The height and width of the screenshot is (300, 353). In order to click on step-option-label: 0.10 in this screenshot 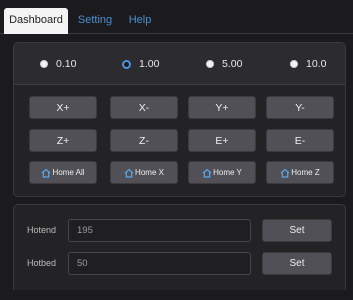, I will do `click(66, 64)`.